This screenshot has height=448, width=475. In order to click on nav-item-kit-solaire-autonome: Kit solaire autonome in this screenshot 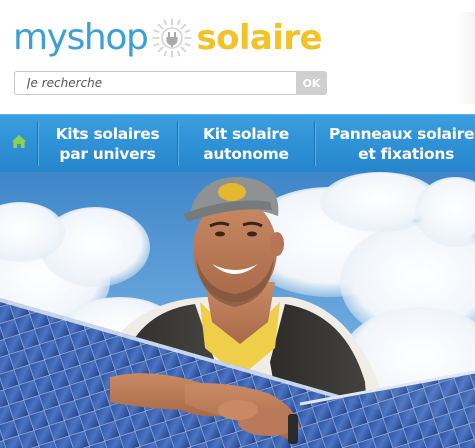, I will do `click(246, 143)`.